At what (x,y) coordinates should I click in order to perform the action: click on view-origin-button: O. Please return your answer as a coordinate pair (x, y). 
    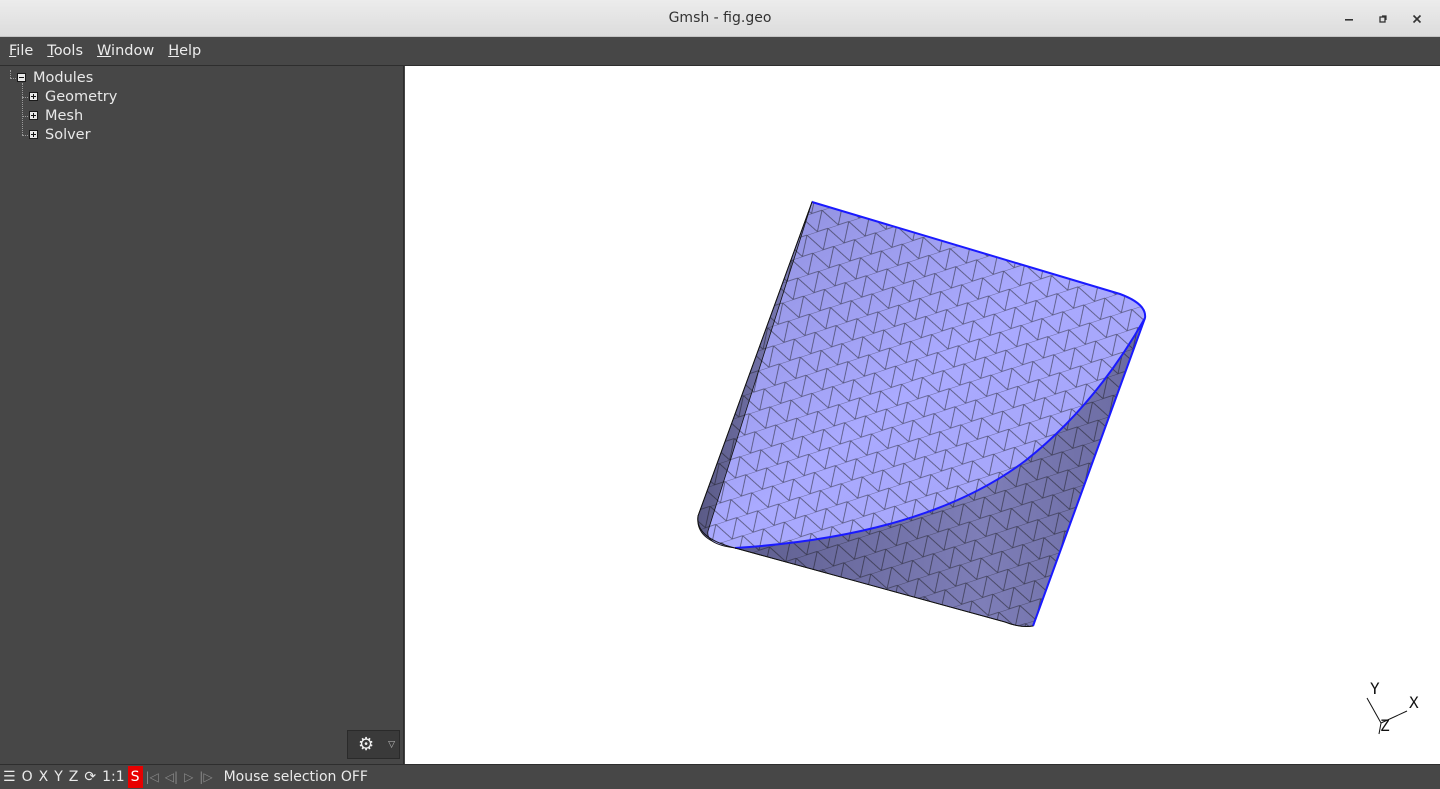
    Looking at the image, I should click on (27, 777).